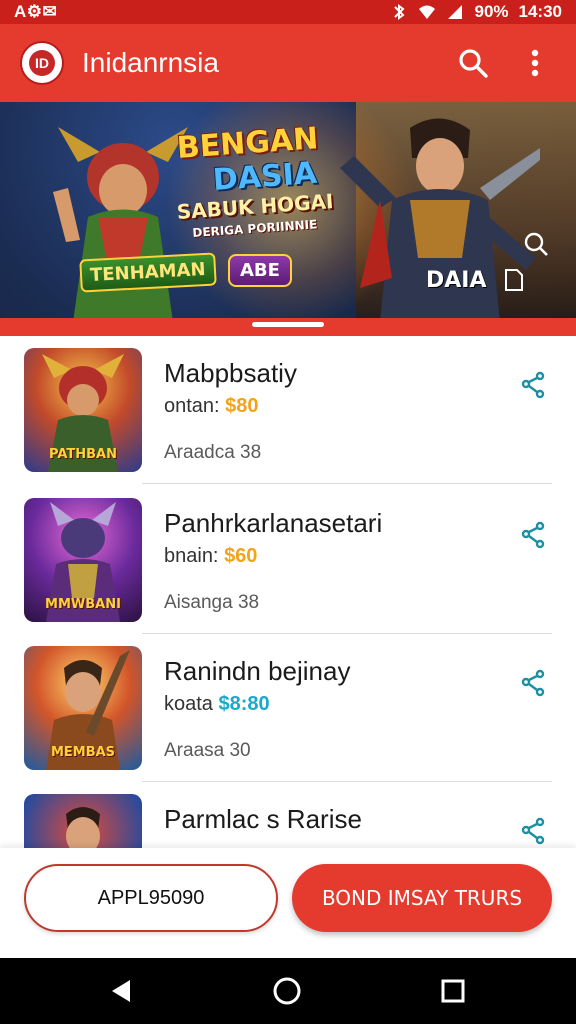  Describe the element at coordinates (230, 373) in the screenshot. I see `item-name: Mabpbsatiy` at that location.